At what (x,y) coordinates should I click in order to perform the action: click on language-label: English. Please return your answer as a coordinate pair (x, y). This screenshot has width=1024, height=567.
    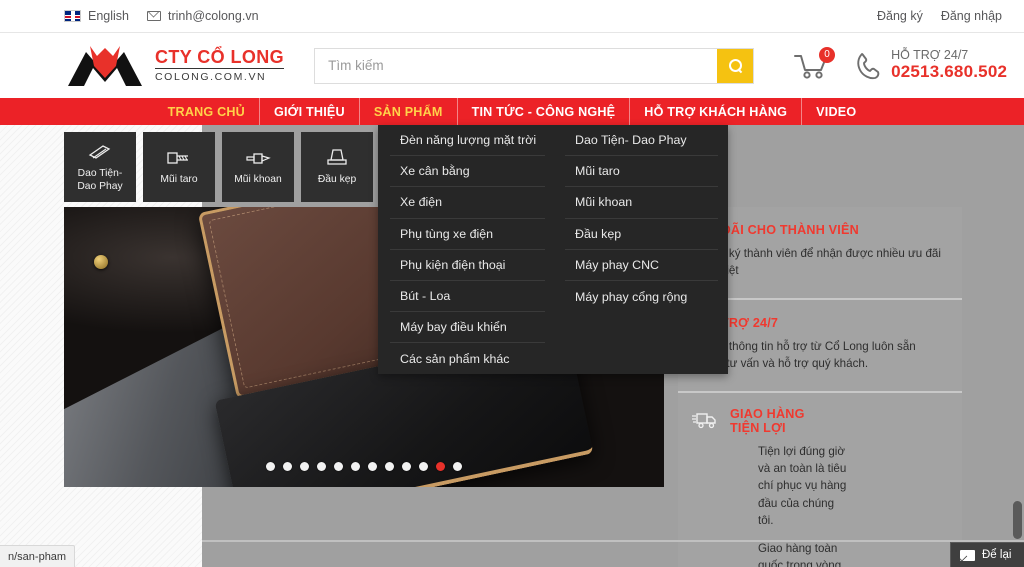
    Looking at the image, I should click on (108, 16).